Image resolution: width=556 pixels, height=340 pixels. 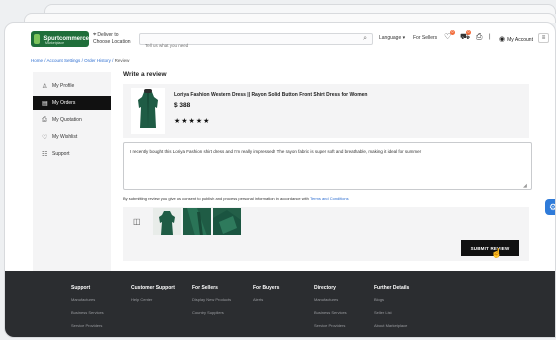 I want to click on menu-icon: ≡, so click(x=543, y=38).